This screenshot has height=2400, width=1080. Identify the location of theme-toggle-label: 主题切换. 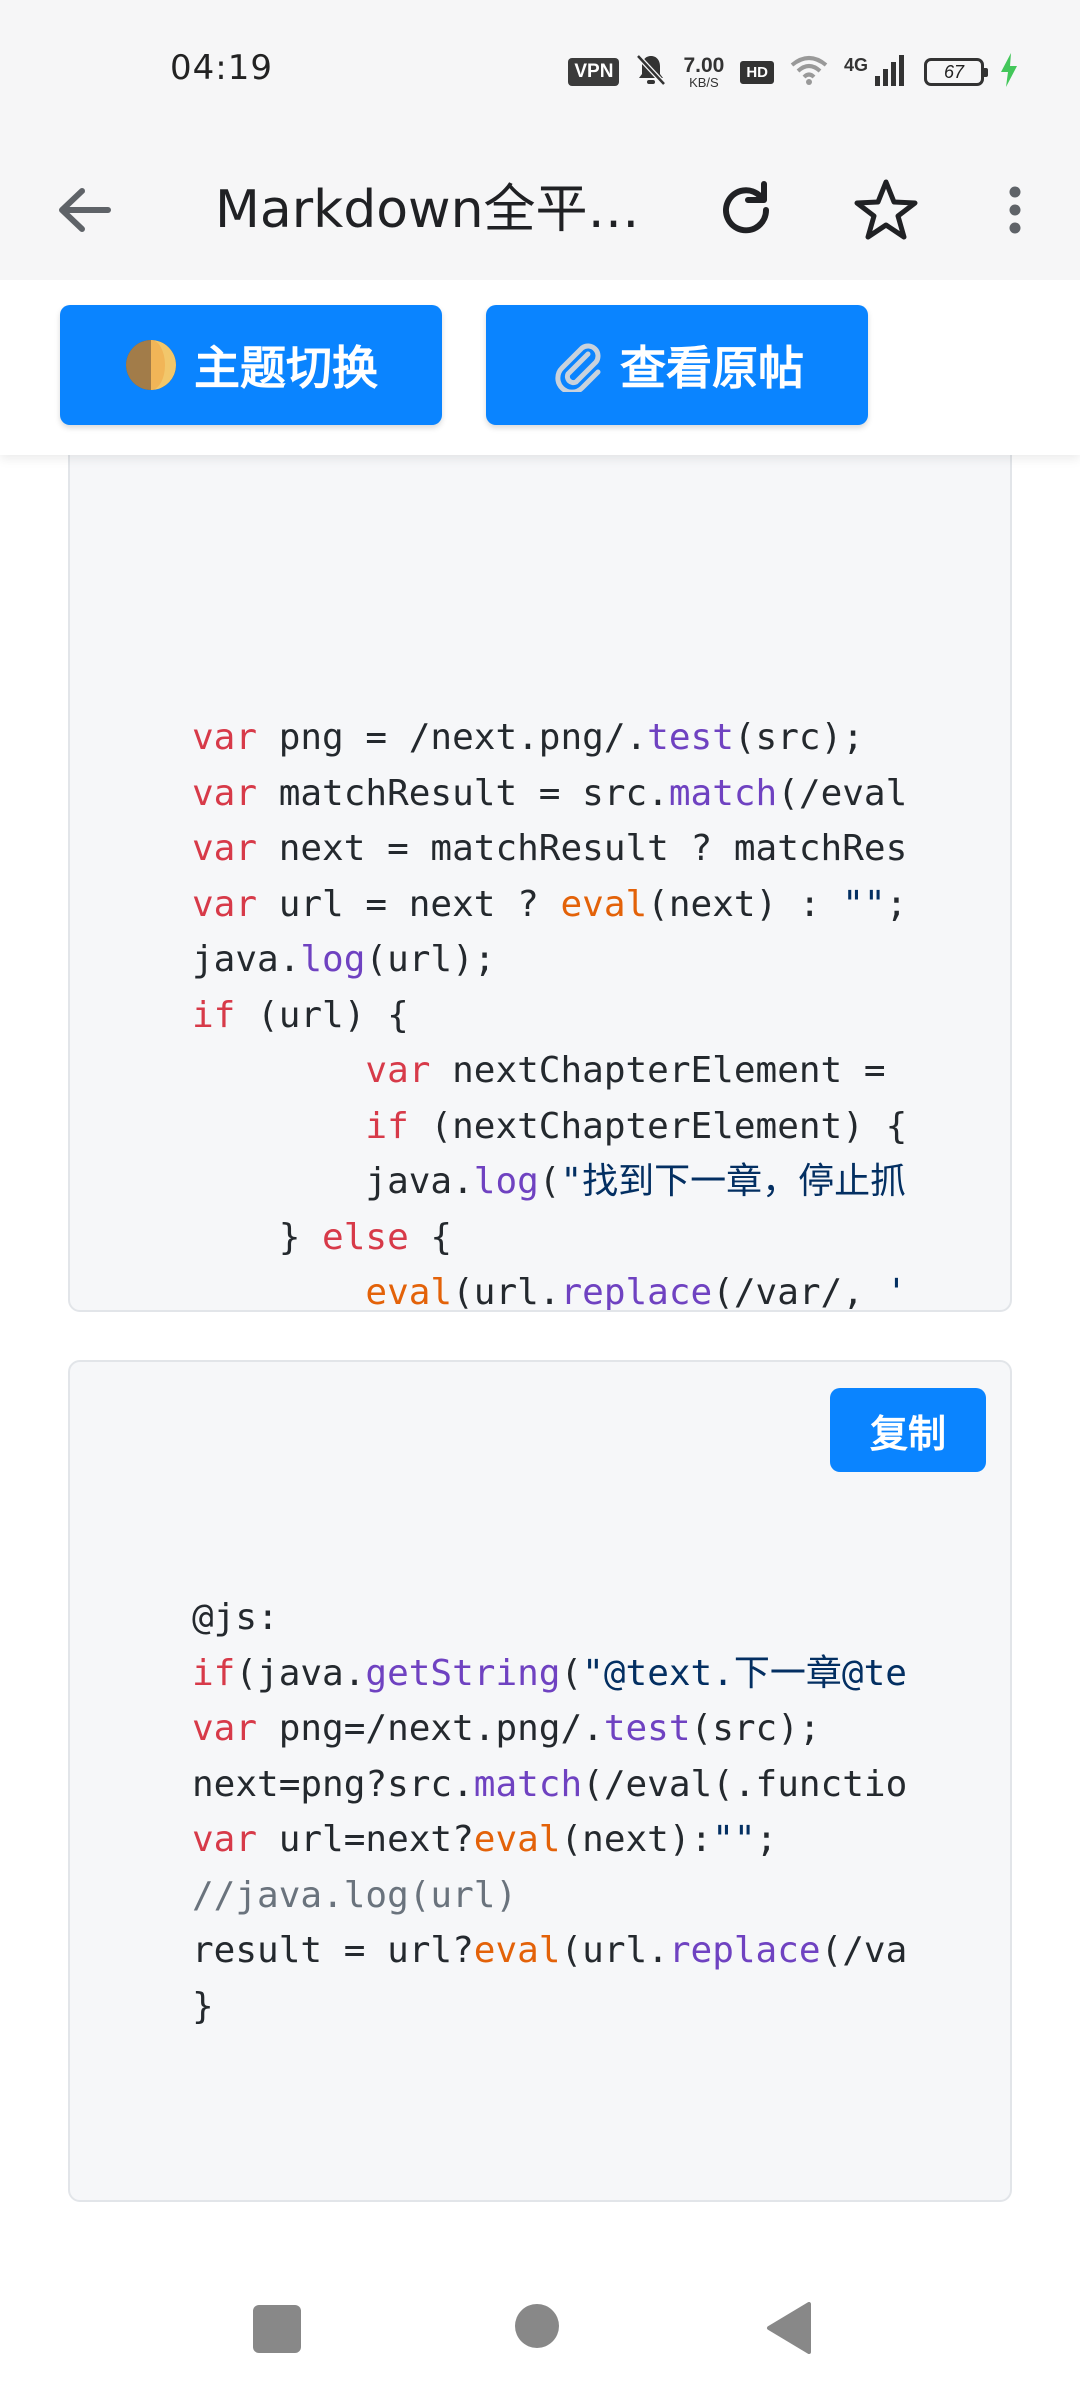
(286, 368).